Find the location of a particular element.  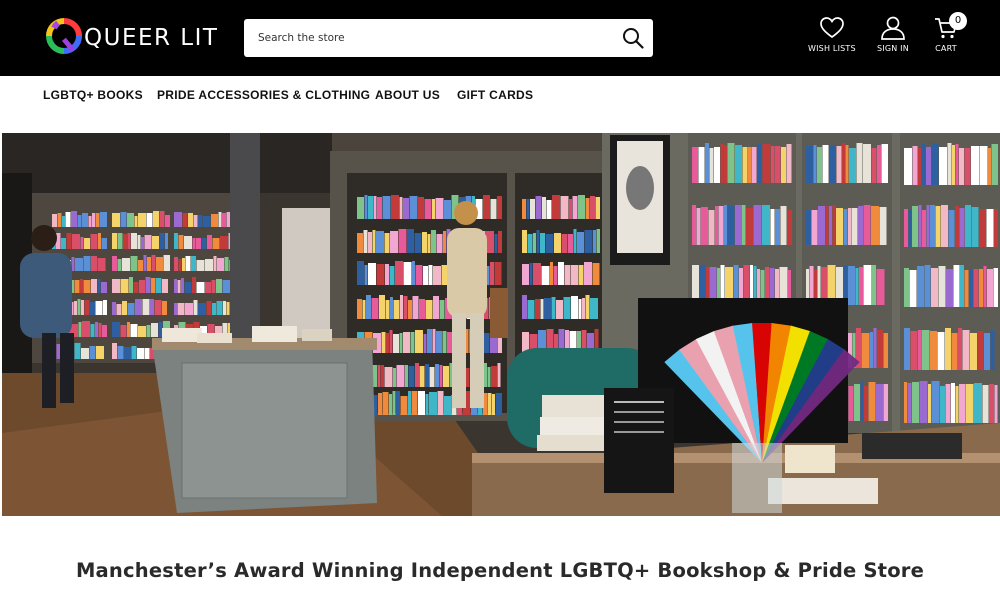

rainbow-q-logo-icon is located at coordinates (64, 36).